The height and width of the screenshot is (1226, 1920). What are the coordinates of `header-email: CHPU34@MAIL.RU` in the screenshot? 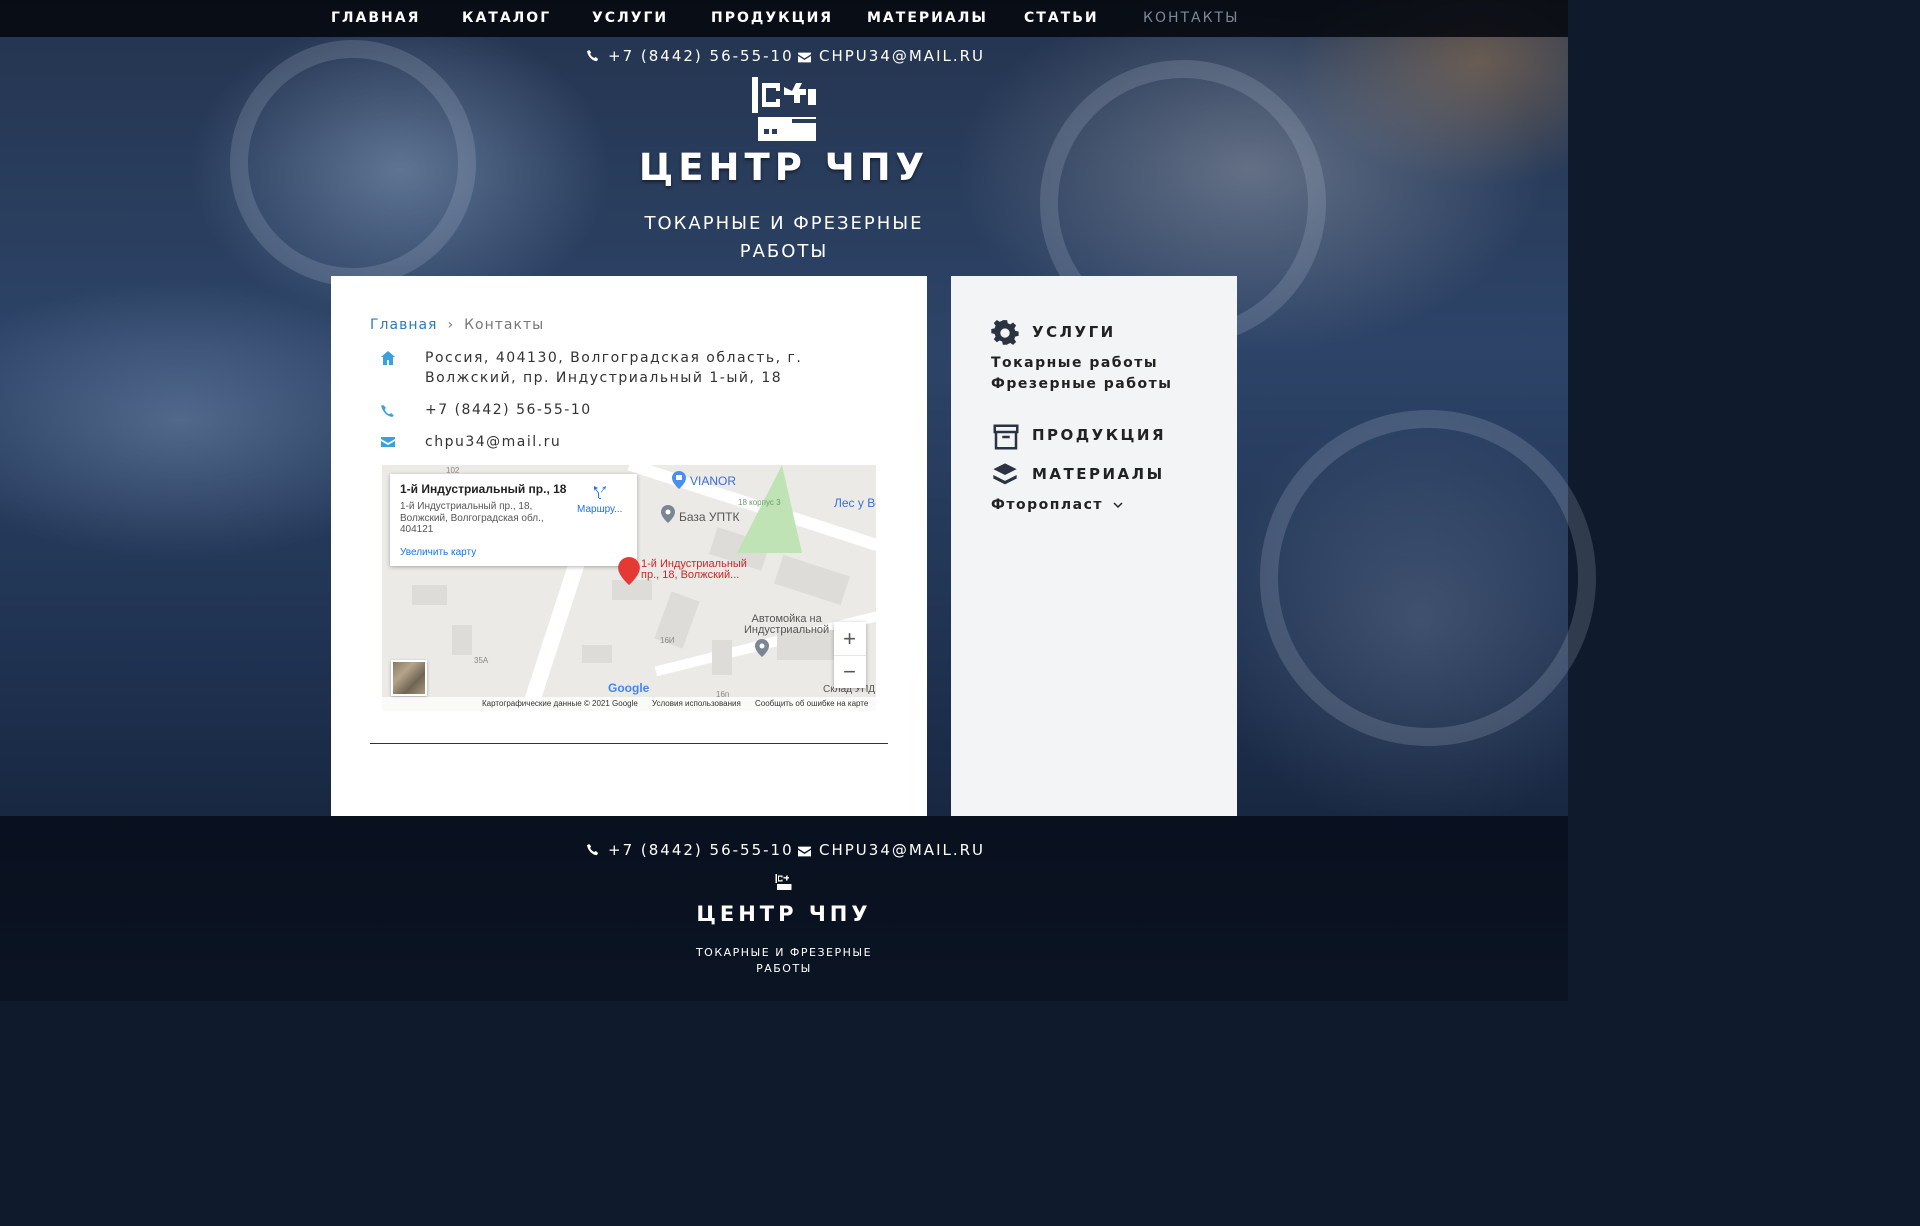 It's located at (891, 56).